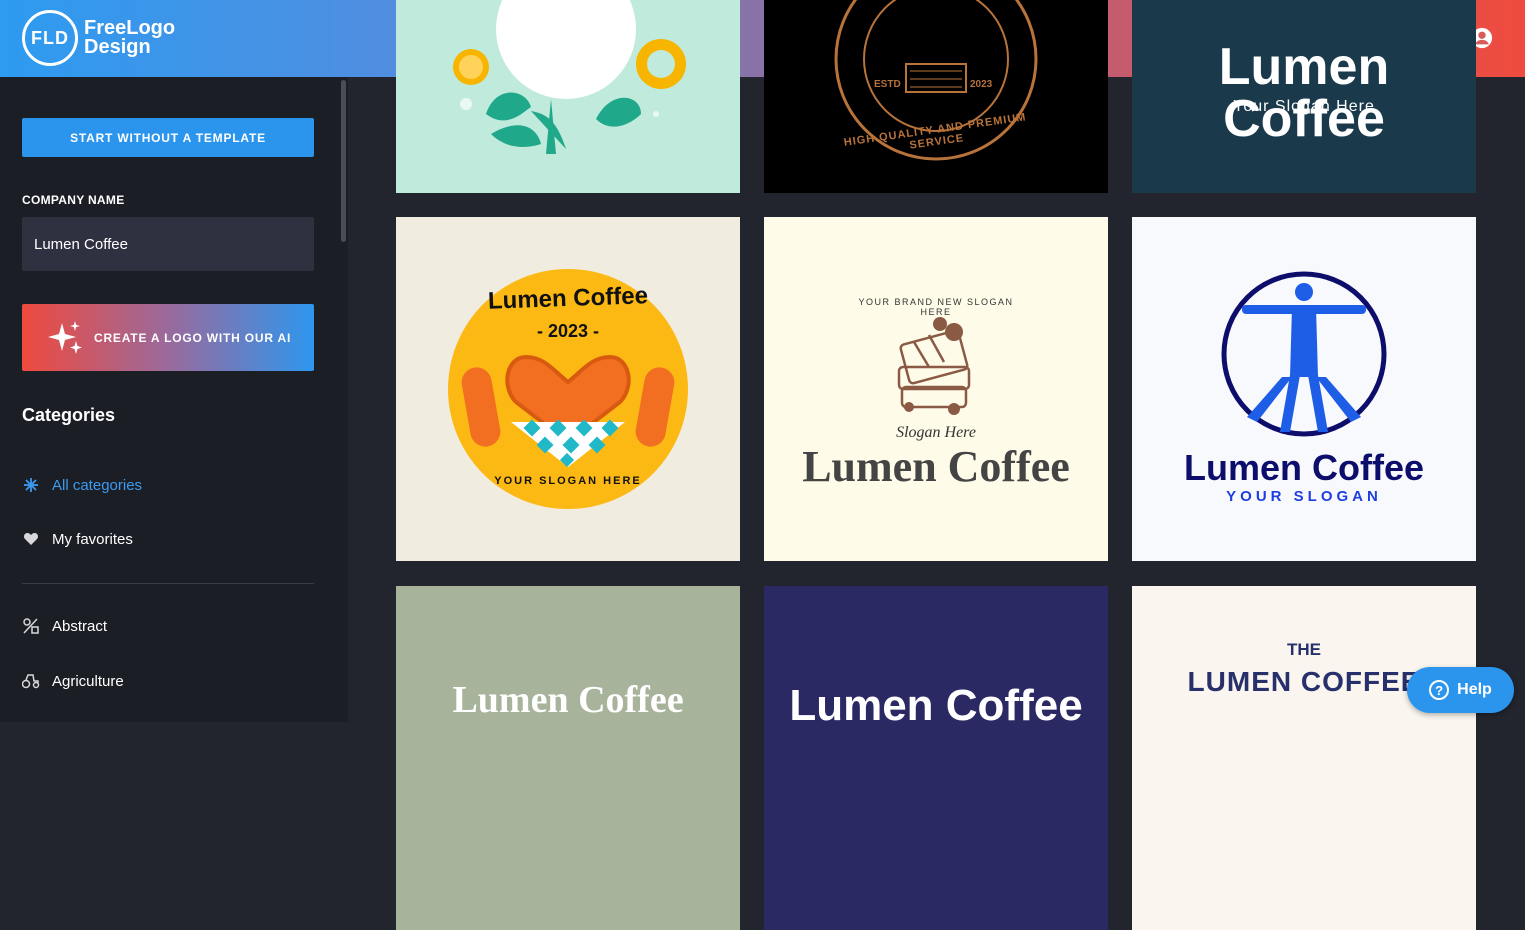 The width and height of the screenshot is (1525, 930). What do you see at coordinates (343, 161) in the screenshot?
I see `sidebar-scrollbar` at bounding box center [343, 161].